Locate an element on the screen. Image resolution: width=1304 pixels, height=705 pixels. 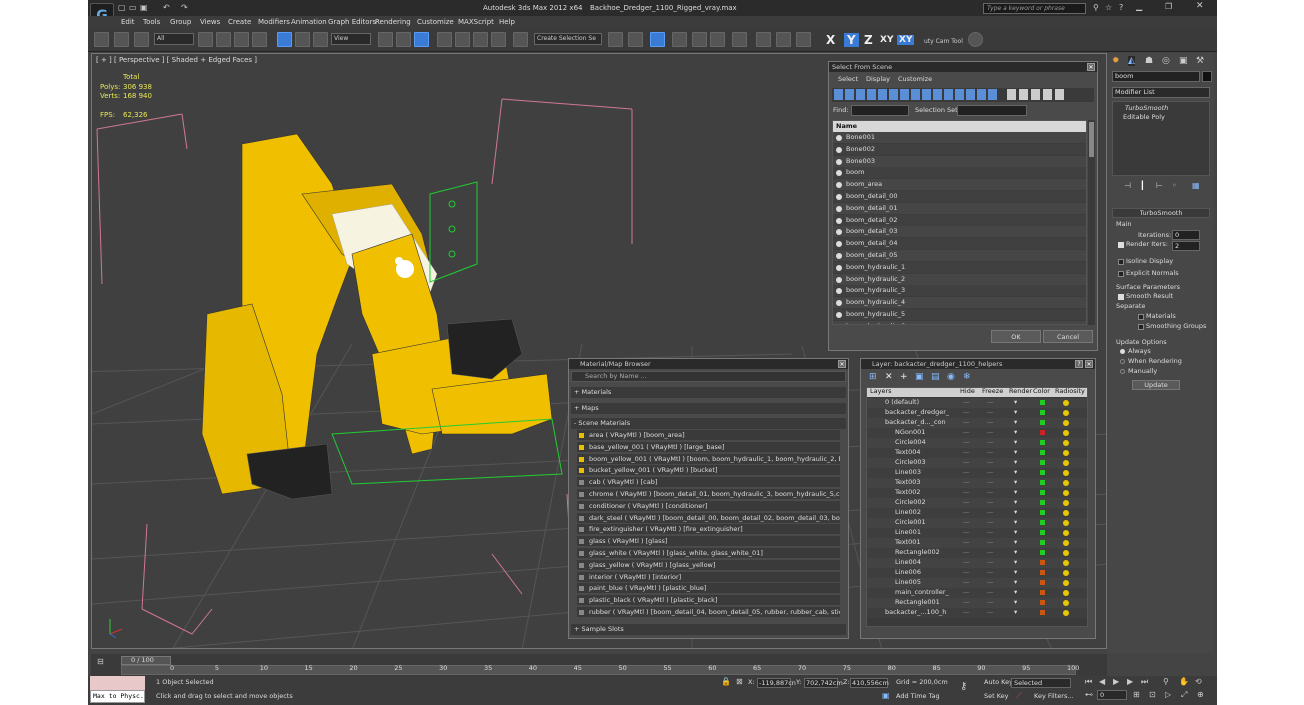
utility-icon is located at coordinates (975, 39).